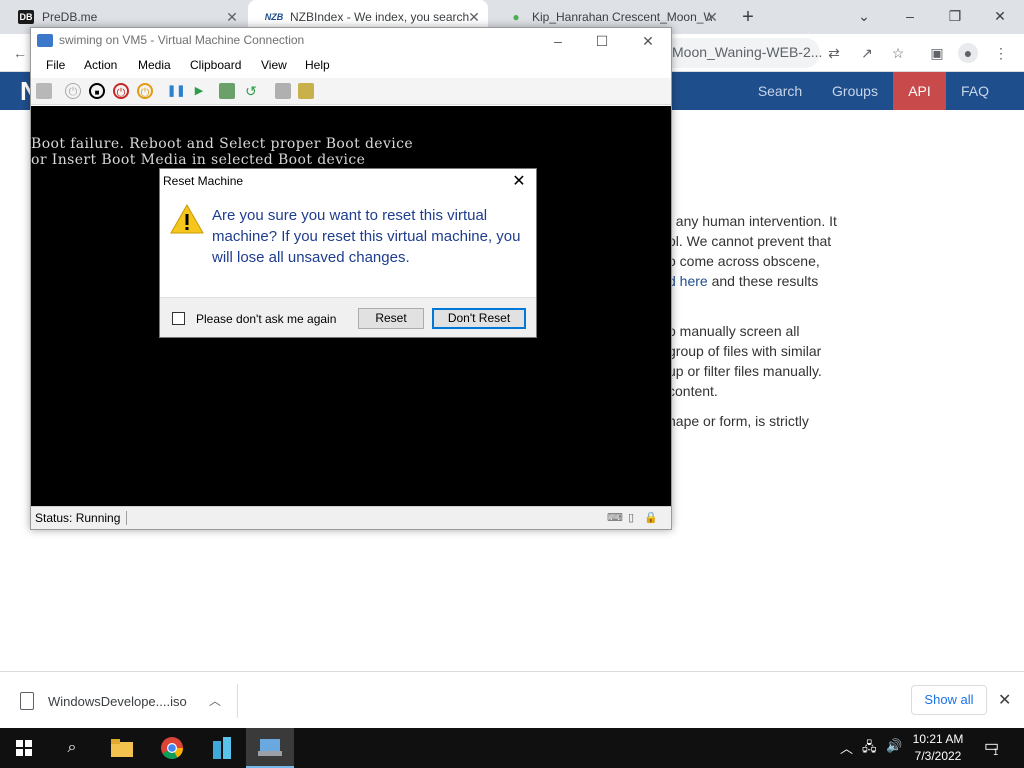  I want to click on translate-icon: ⇄, so click(834, 53).